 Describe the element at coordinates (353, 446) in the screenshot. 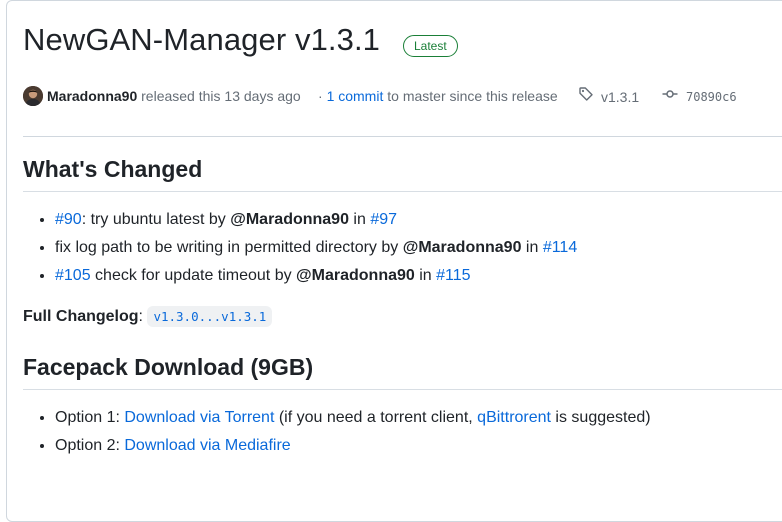

I see `list-item: Option 2: Download via Mediafire` at that location.